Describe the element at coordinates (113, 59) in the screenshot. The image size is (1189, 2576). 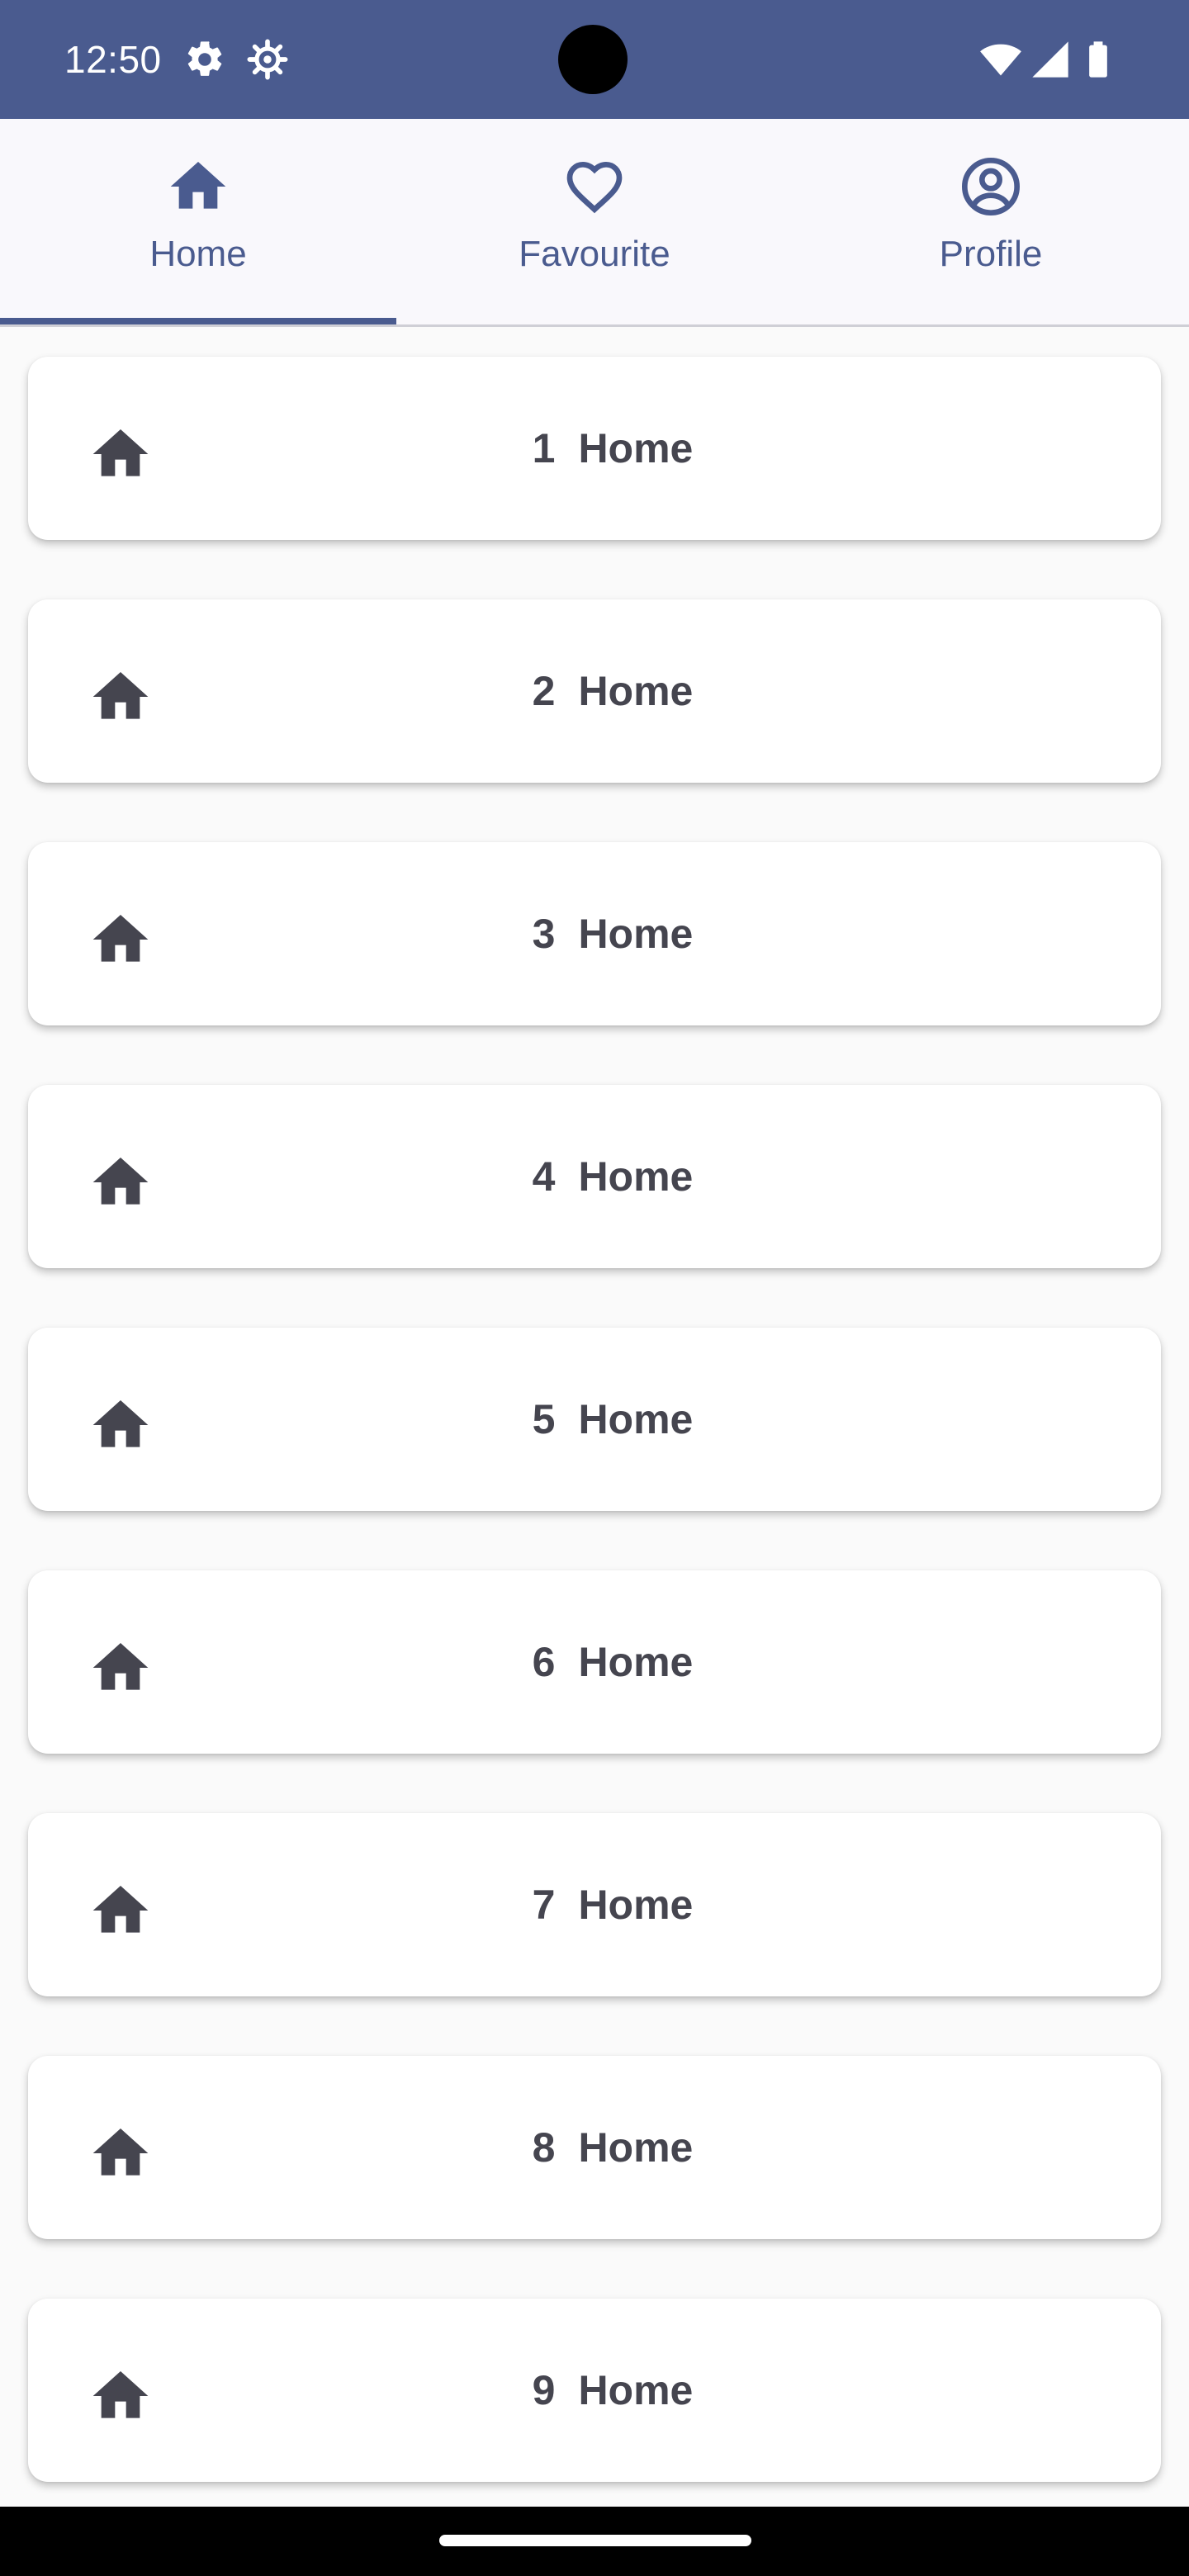
I see `status-time: 12:50` at that location.